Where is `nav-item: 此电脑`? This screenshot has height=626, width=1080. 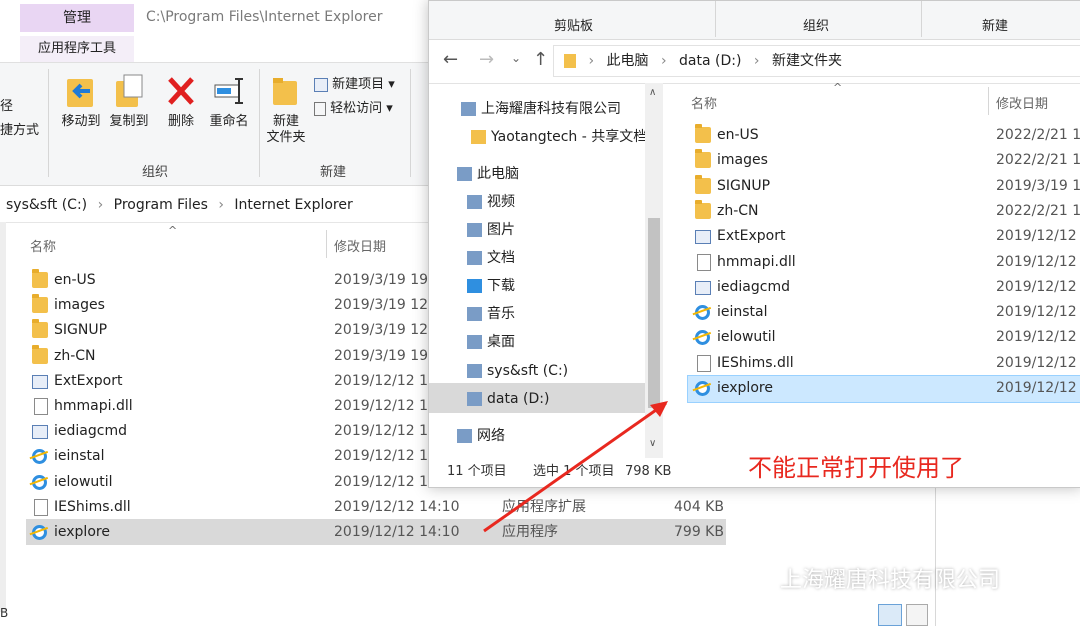
nav-item: 此电脑 is located at coordinates (536, 174).